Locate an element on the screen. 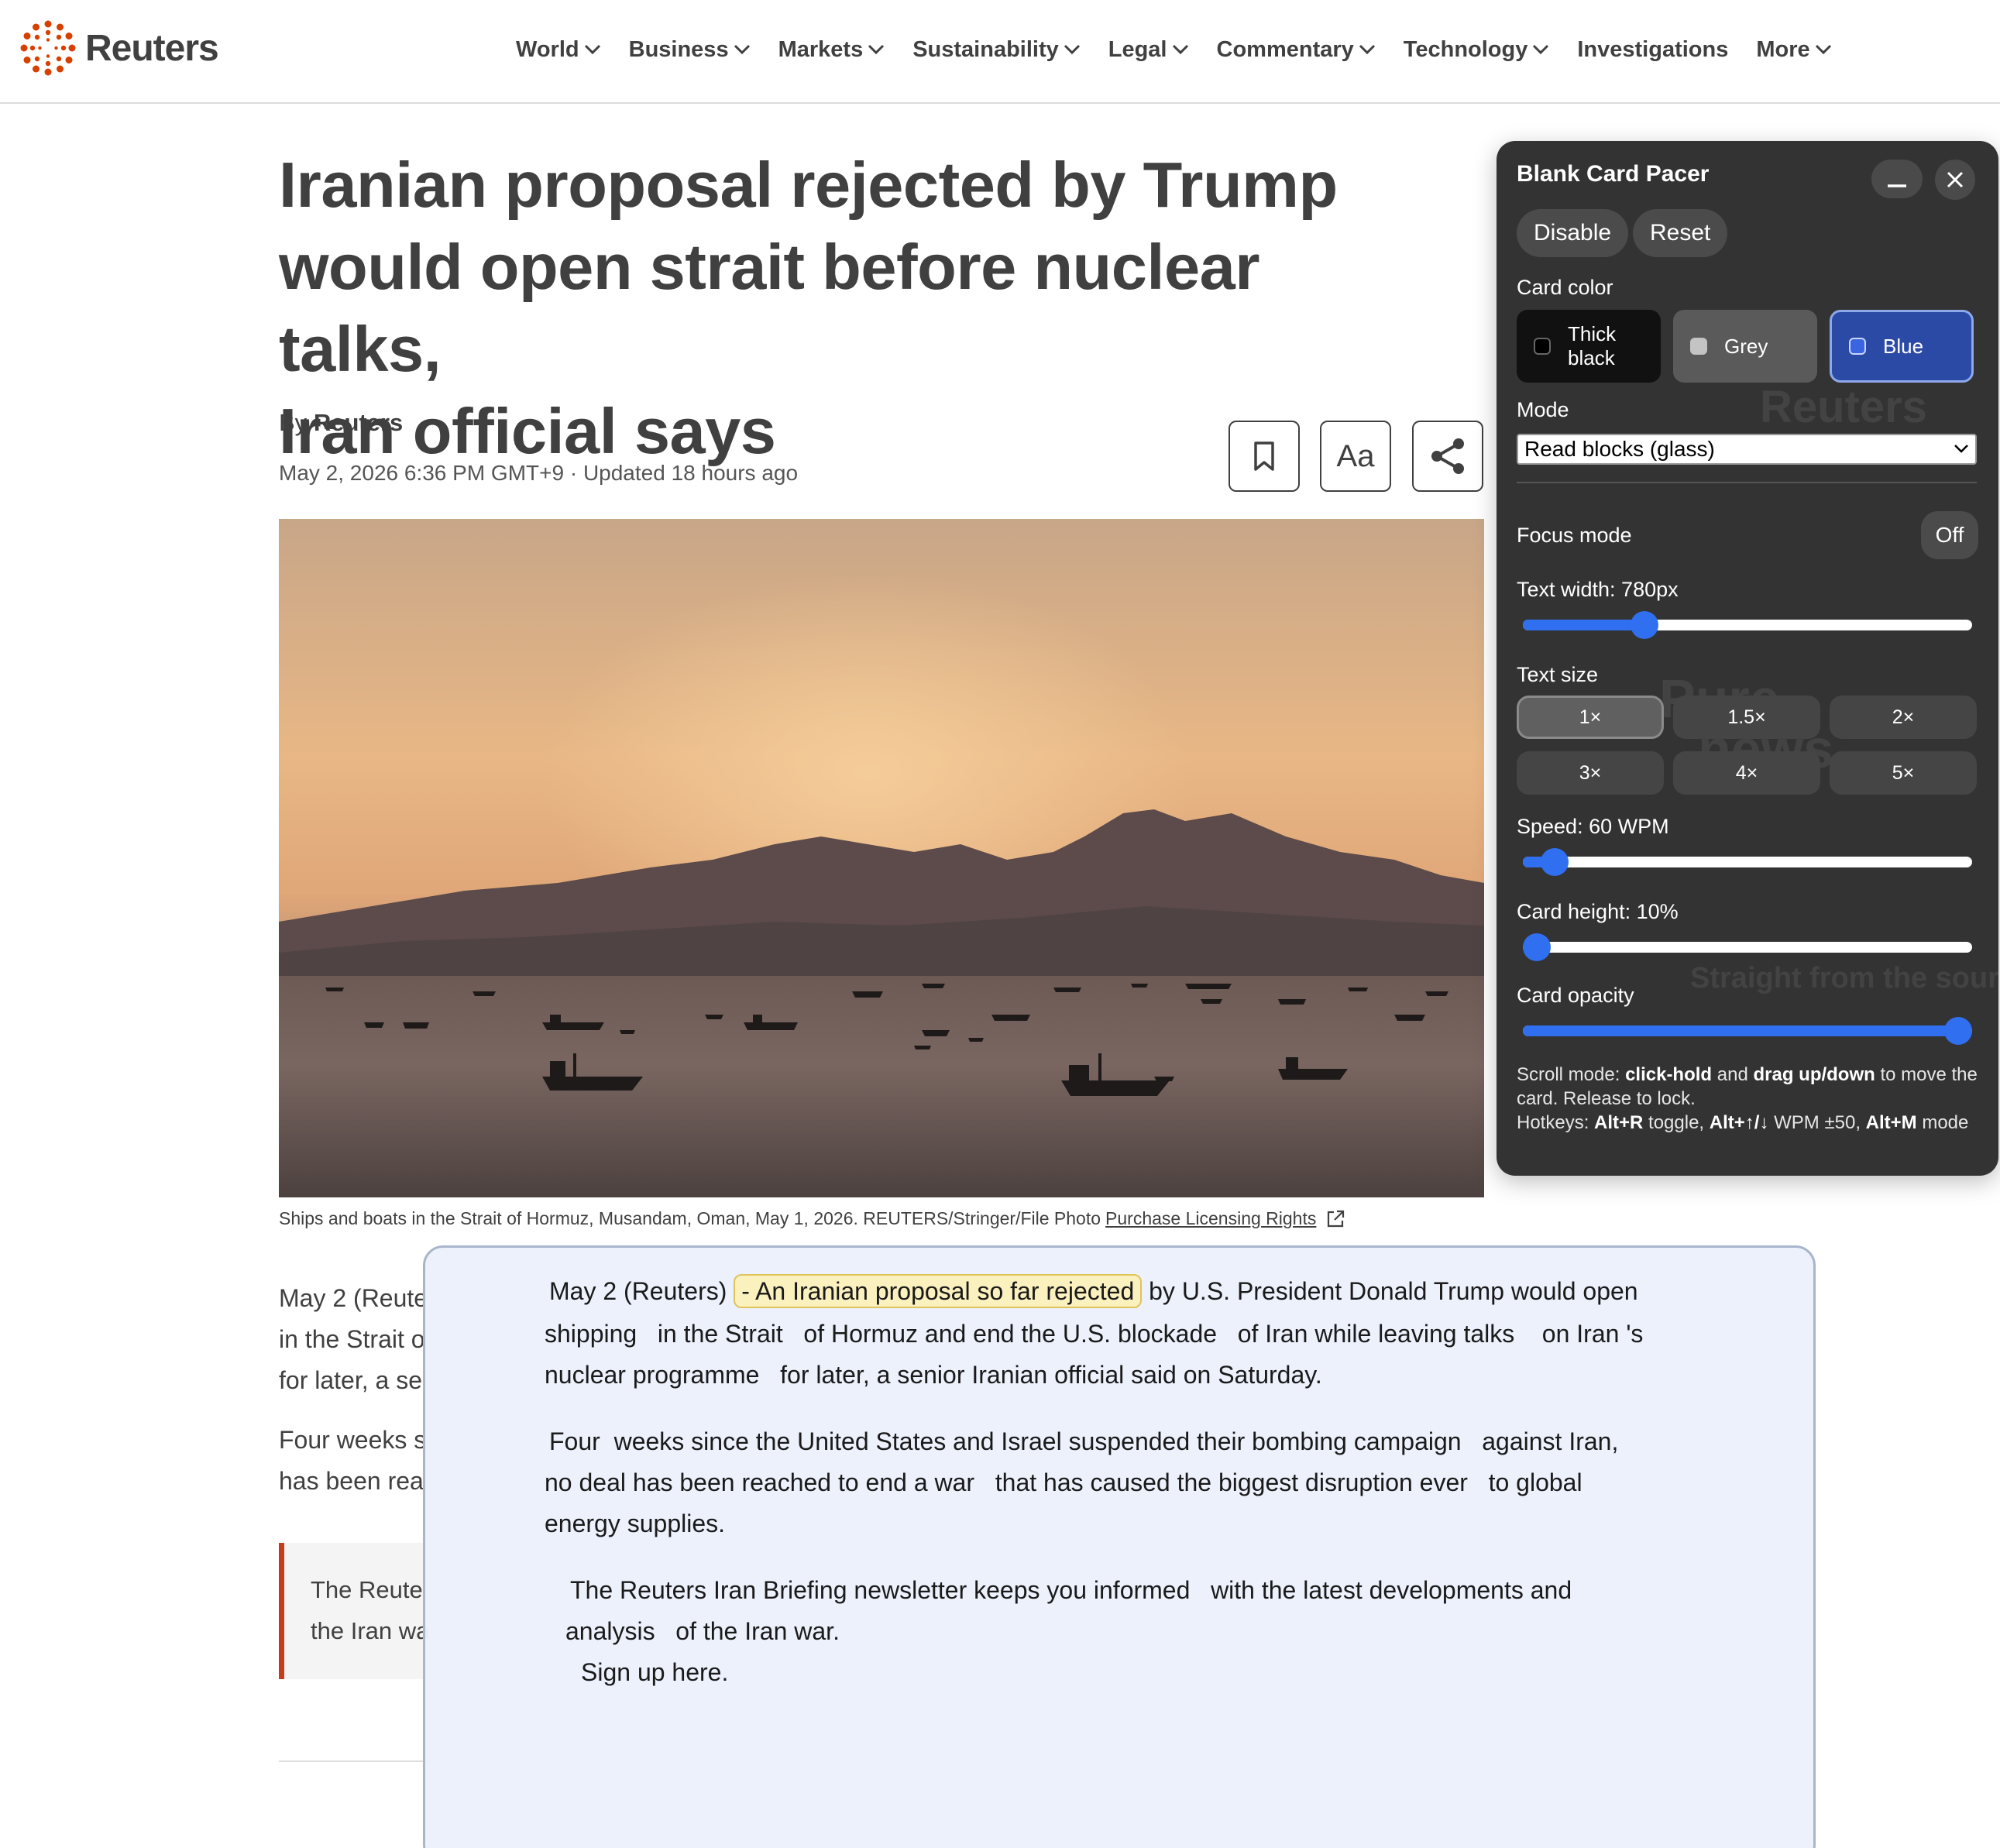  swatch-label: Grey is located at coordinates (1746, 346).